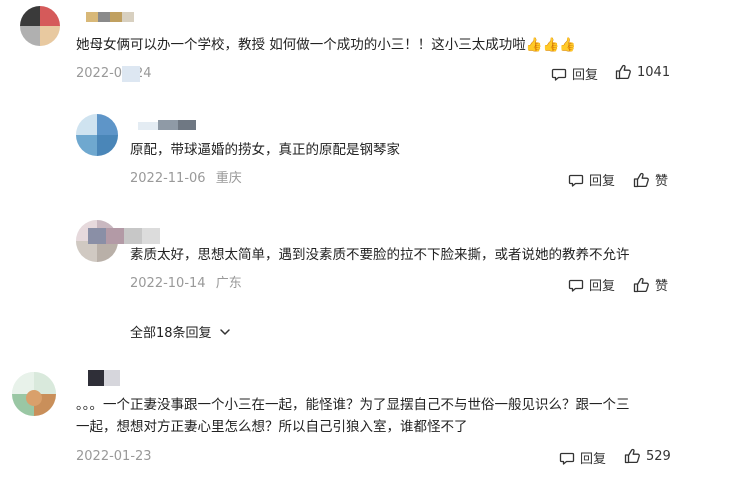  I want to click on reply-location: 广东, so click(228, 283).